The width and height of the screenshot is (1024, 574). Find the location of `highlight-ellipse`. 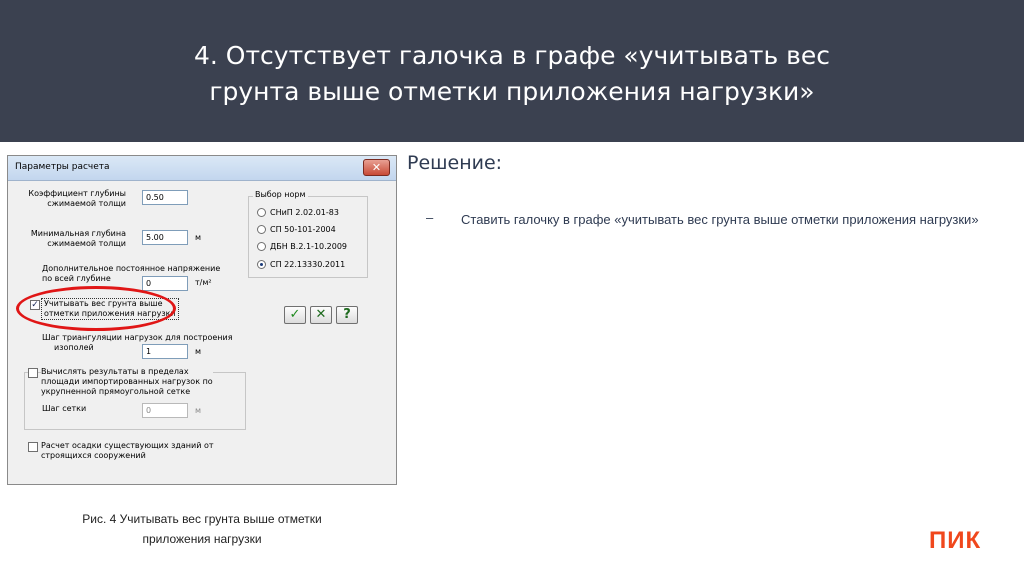

highlight-ellipse is located at coordinates (96, 308).